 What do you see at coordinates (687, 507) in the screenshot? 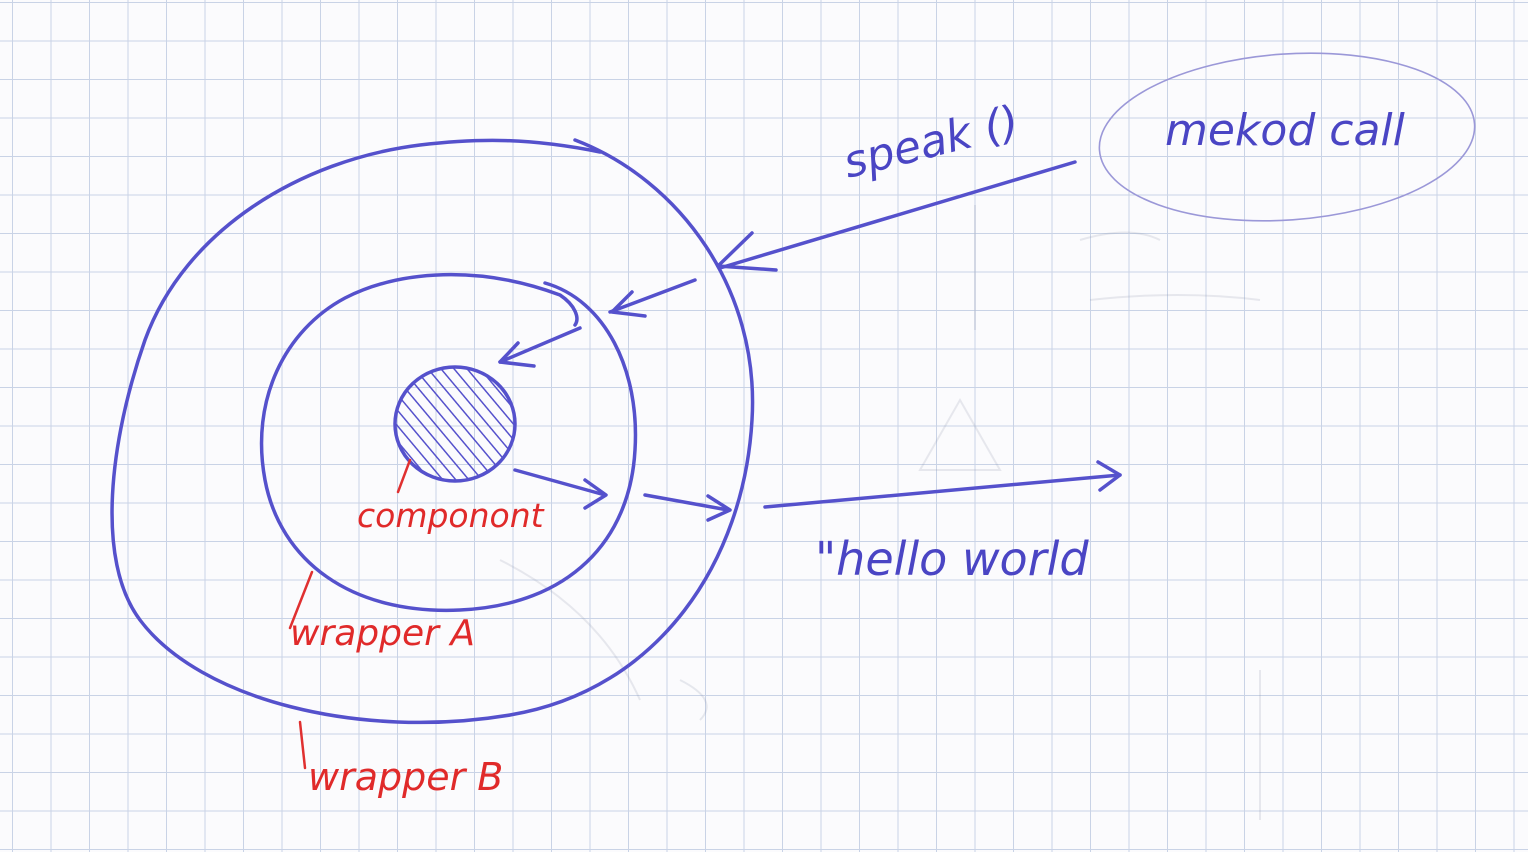
I see `outgoing-arrow-middle` at bounding box center [687, 507].